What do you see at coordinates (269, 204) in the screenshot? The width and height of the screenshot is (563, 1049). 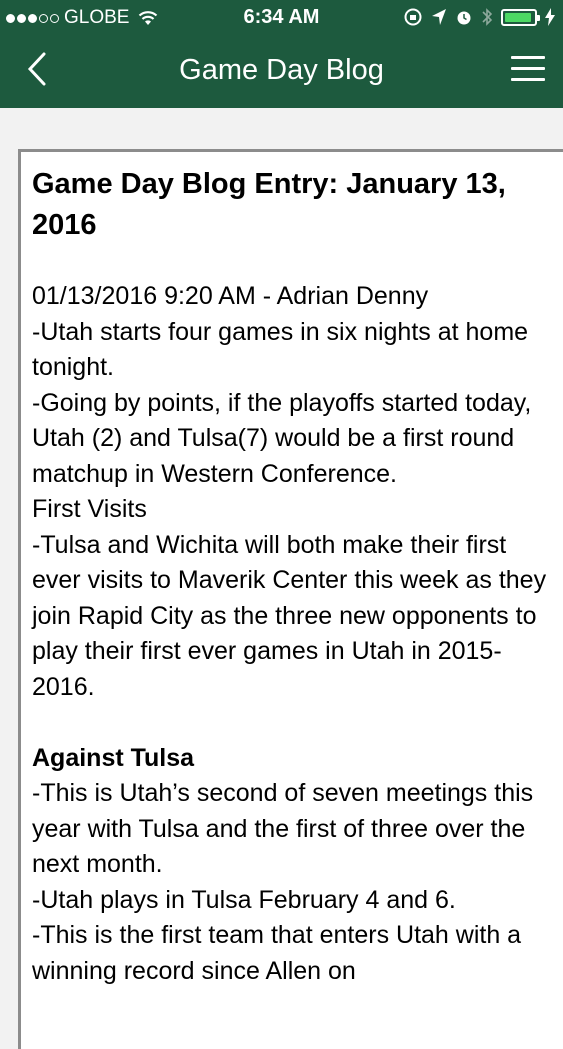 I see `post-title: Game Day Blog Entry: January 13, 2016` at bounding box center [269, 204].